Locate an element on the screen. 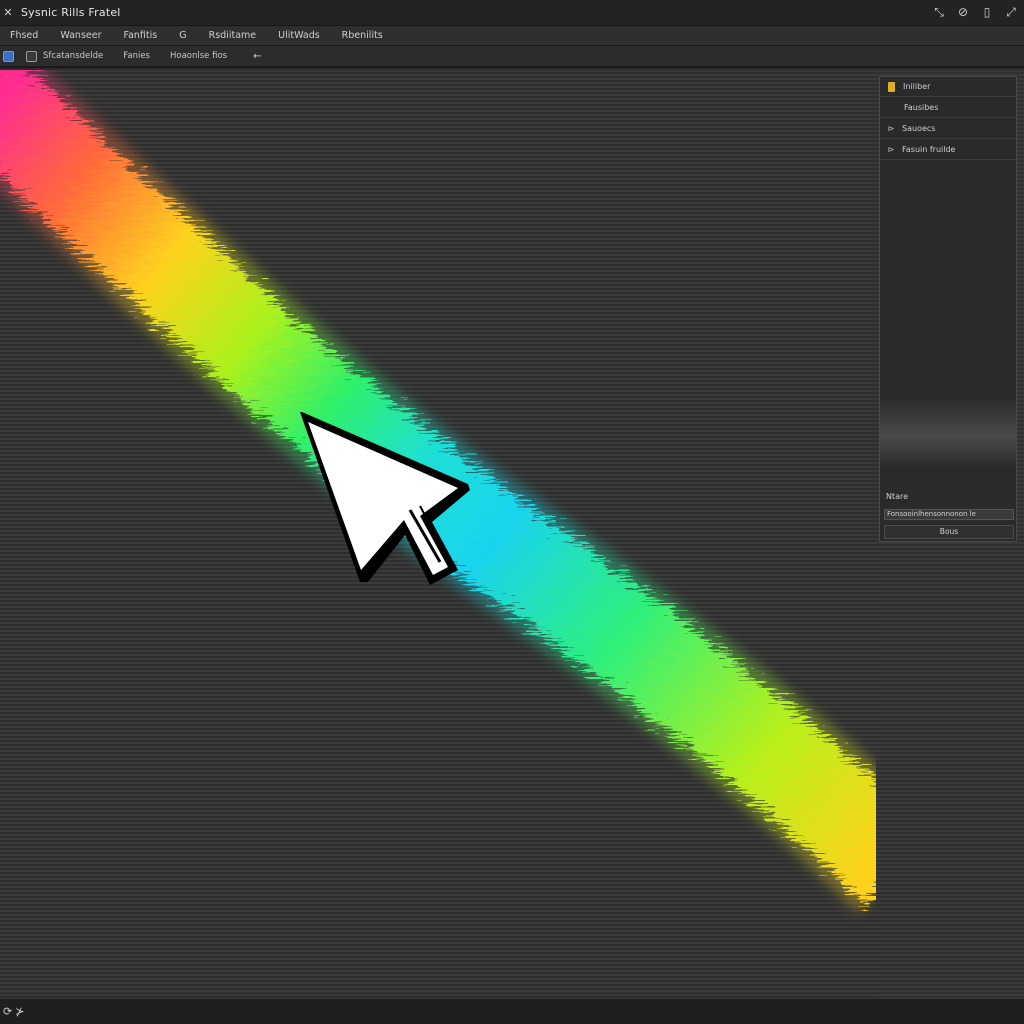 Image resolution: width=1024 pixels, height=1024 pixels. panel-row-3: ⊳ Sauoecs is located at coordinates (948, 129).